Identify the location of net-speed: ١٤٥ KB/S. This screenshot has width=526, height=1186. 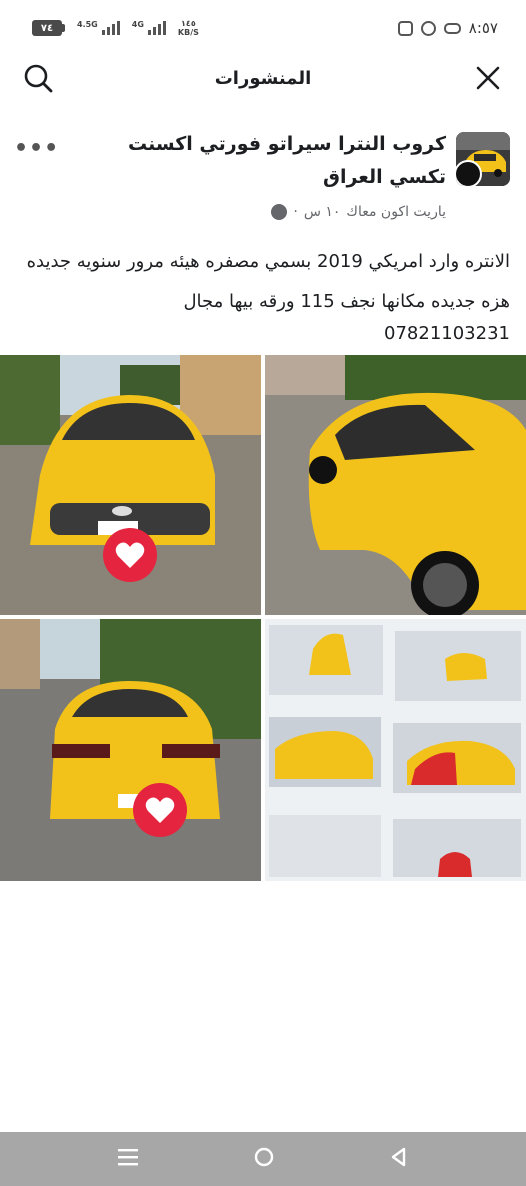
(188, 28).